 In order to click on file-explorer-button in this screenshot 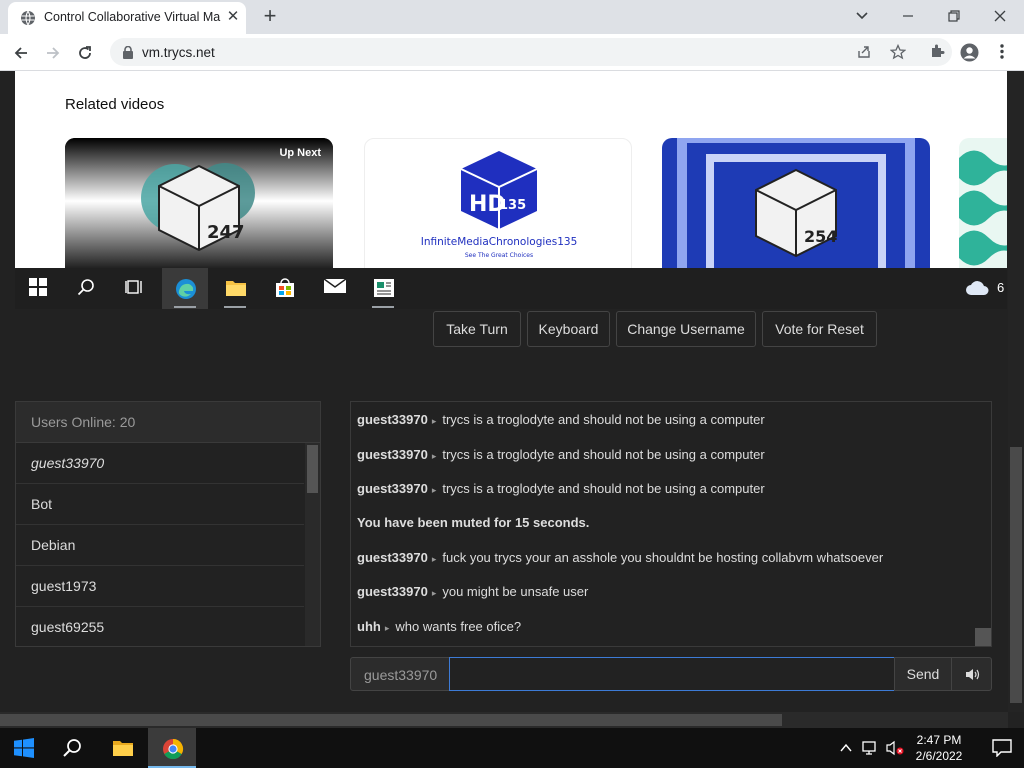, I will do `click(122, 748)`.